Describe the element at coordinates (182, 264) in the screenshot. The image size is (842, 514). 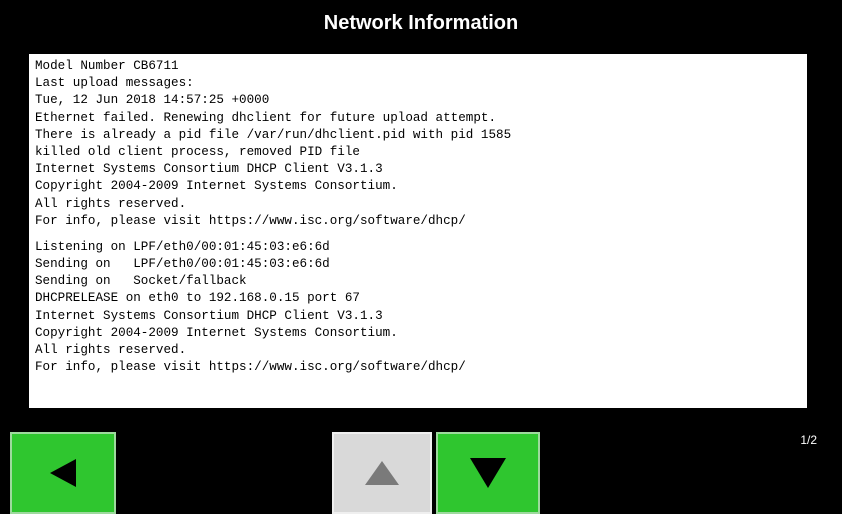
I see `log-line: Sending on LPF/eth0/00:01:45:03:e6:6d` at that location.